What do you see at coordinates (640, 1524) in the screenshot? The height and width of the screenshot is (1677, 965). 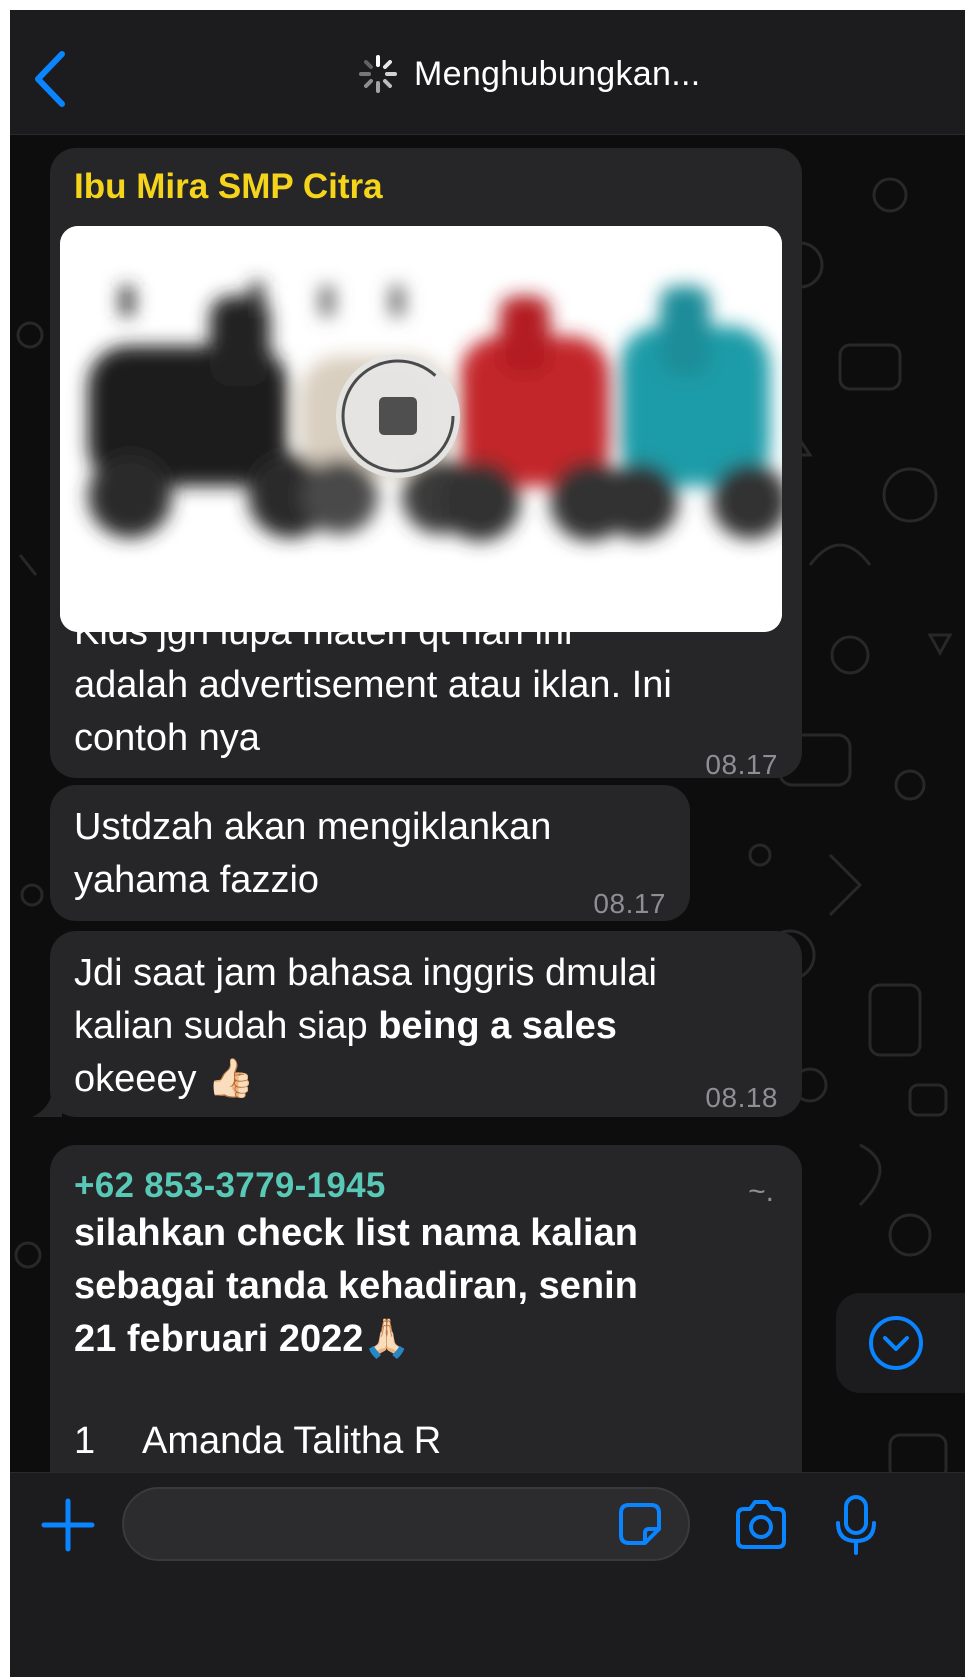 I see `sticker-icon` at bounding box center [640, 1524].